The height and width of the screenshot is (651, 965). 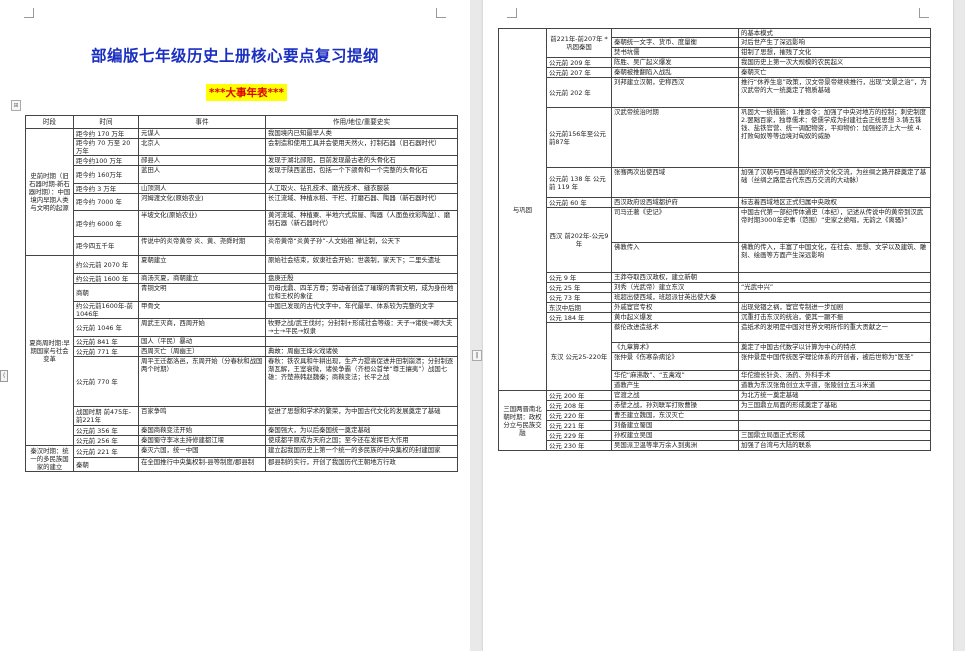 I want to click on time-cell: 公元前 207 年, so click(x=579, y=72).